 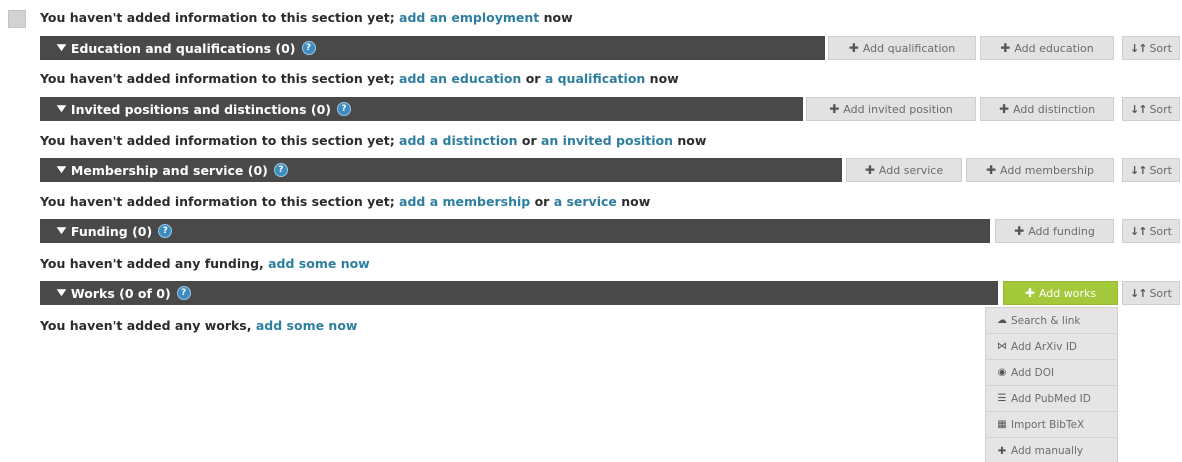 What do you see at coordinates (307, 325) in the screenshot?
I see `add-works-link: add some now` at bounding box center [307, 325].